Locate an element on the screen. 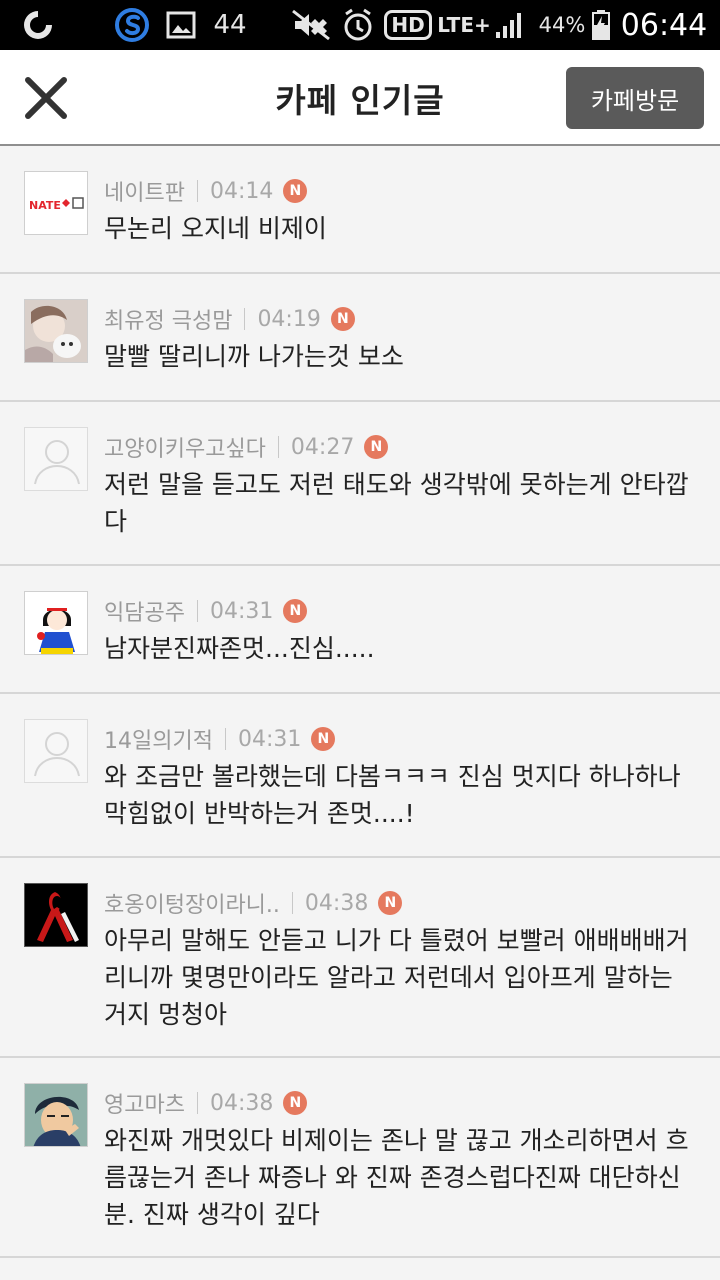 The width and height of the screenshot is (720, 1280). list-item: NATE 네이트판 04:14 N 무논리 오지네 비제이 is located at coordinates (360, 210).